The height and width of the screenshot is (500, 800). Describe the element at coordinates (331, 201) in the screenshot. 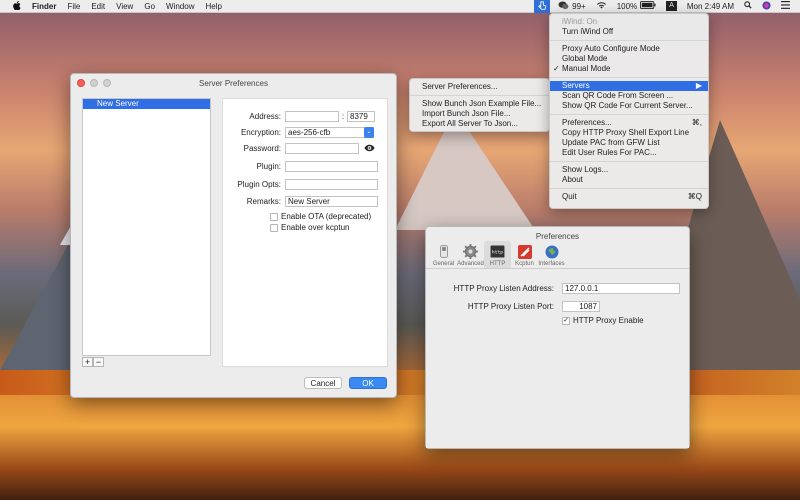

I see `remarks-field: New Server` at that location.